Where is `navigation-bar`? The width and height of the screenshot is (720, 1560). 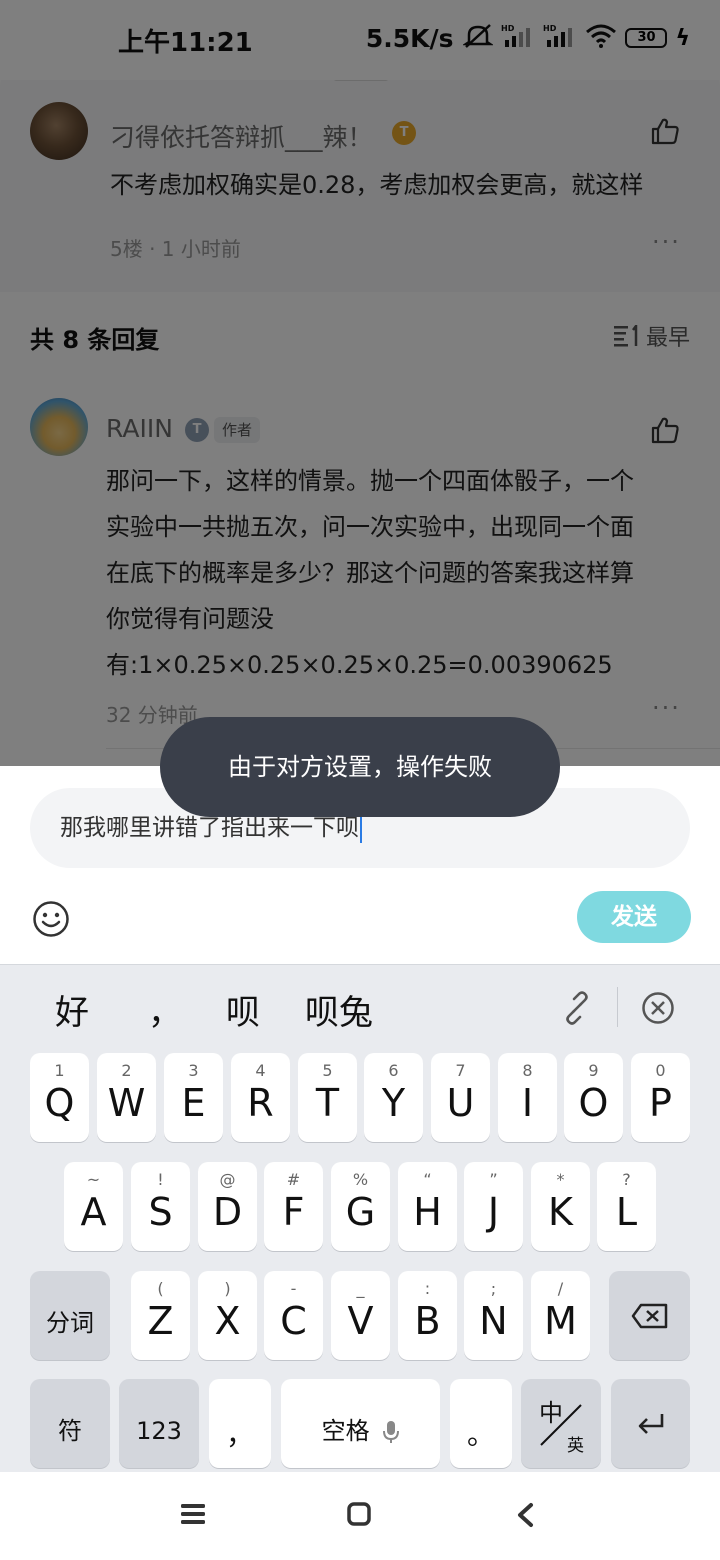
navigation-bar is located at coordinates (360, 1516).